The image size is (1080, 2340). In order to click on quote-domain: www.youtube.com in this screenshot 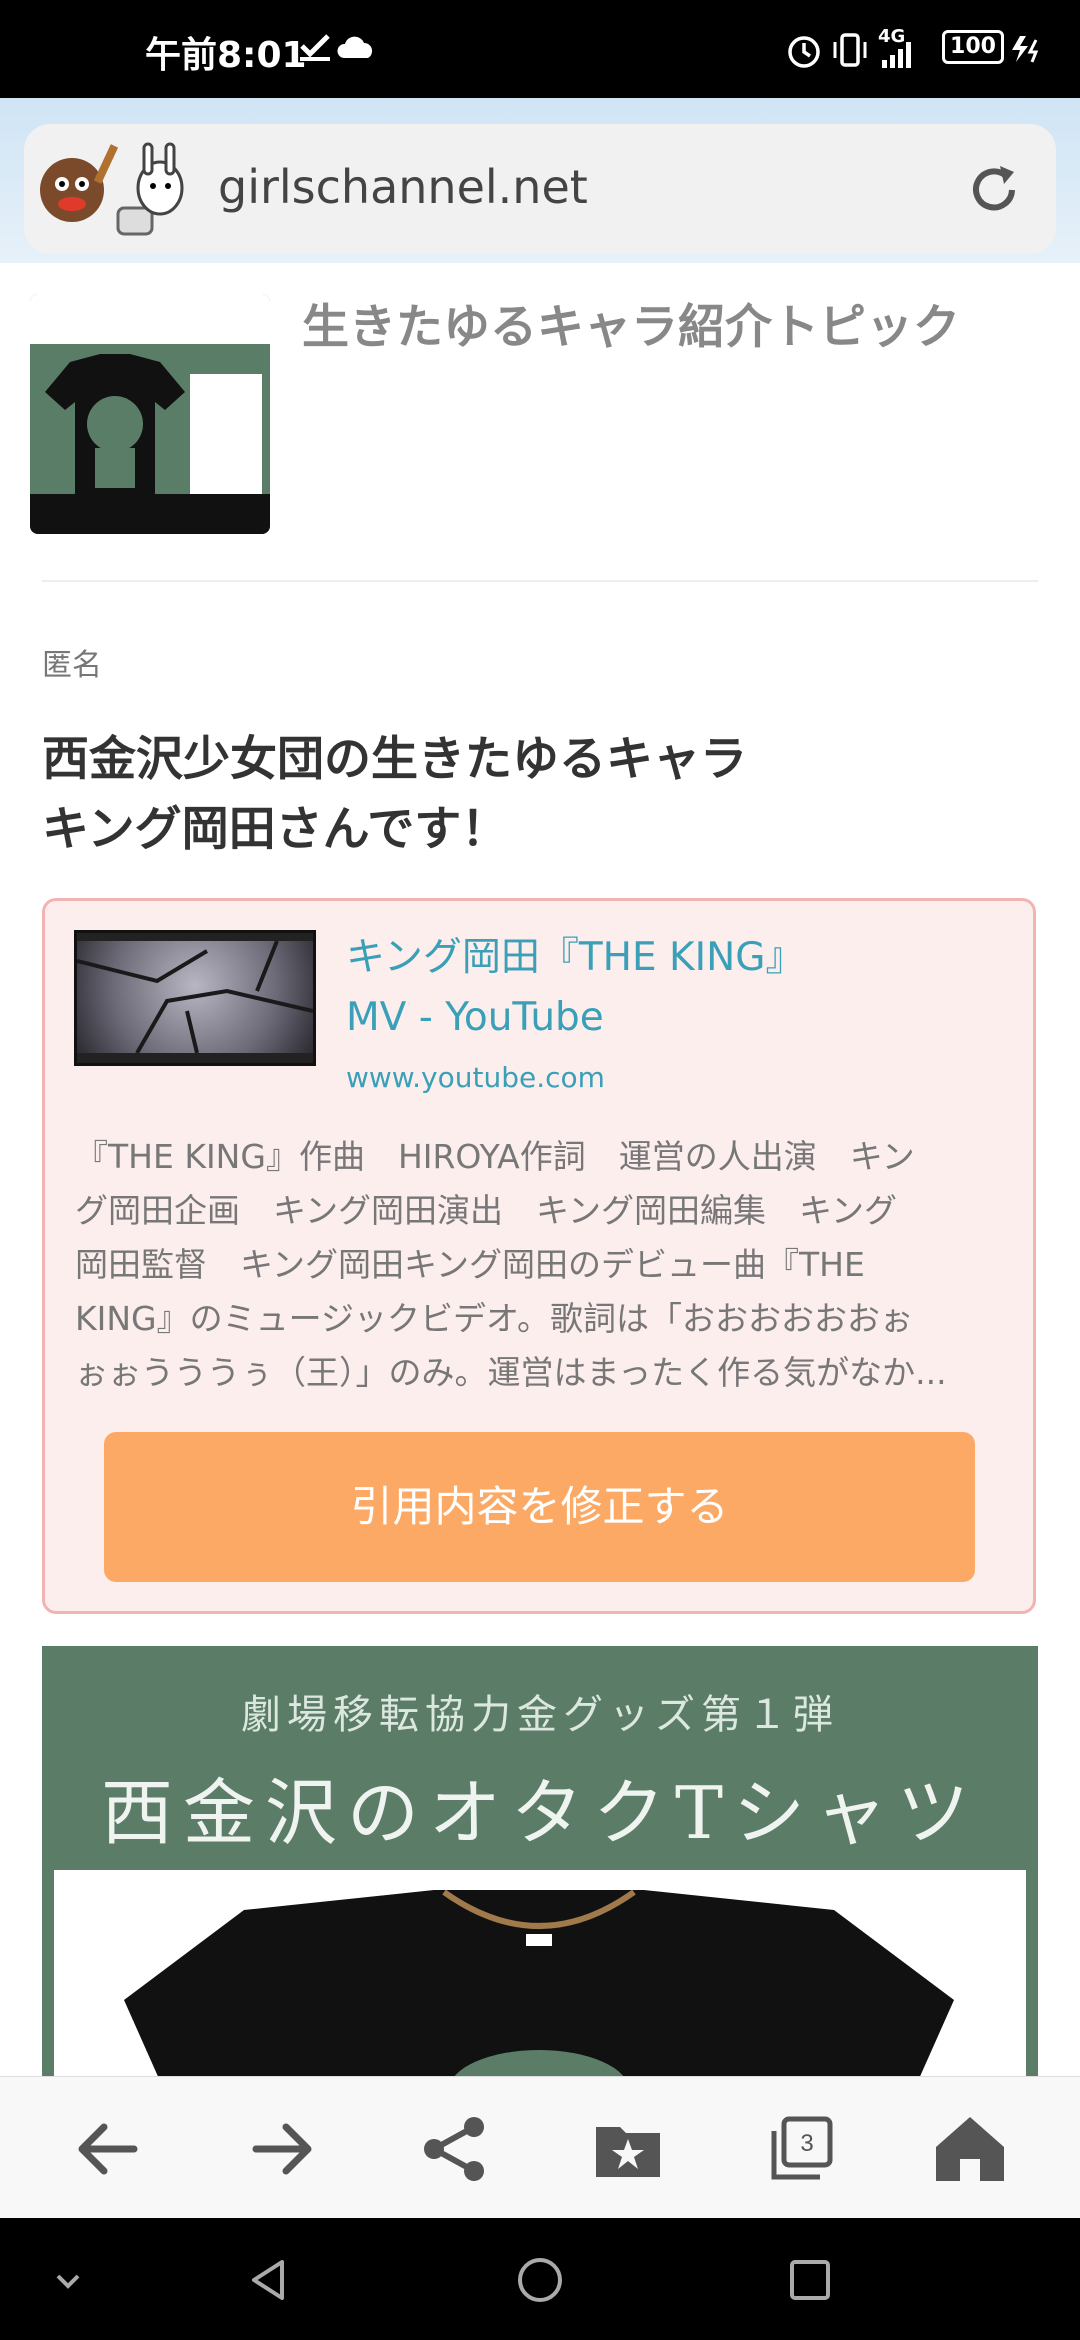, I will do `click(475, 1077)`.